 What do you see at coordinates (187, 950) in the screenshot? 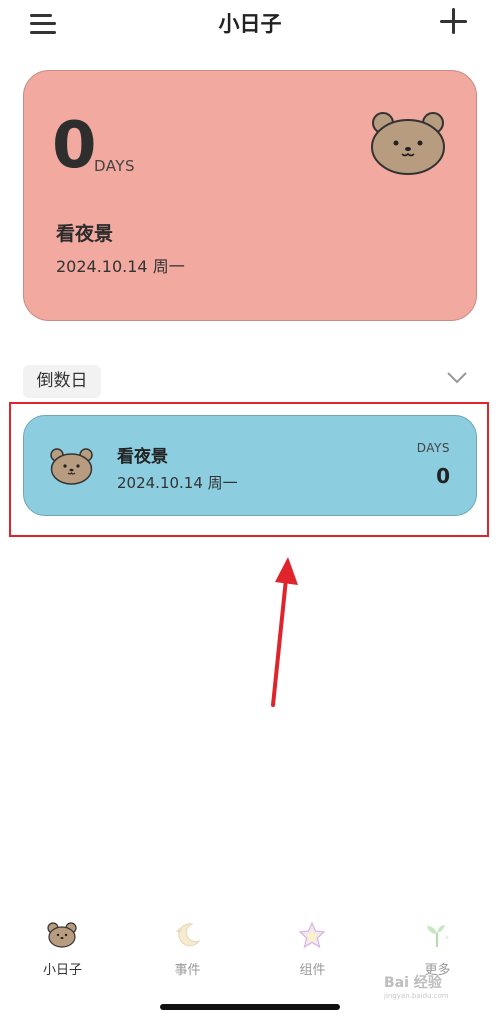
I see `tab-events: 事件` at bounding box center [187, 950].